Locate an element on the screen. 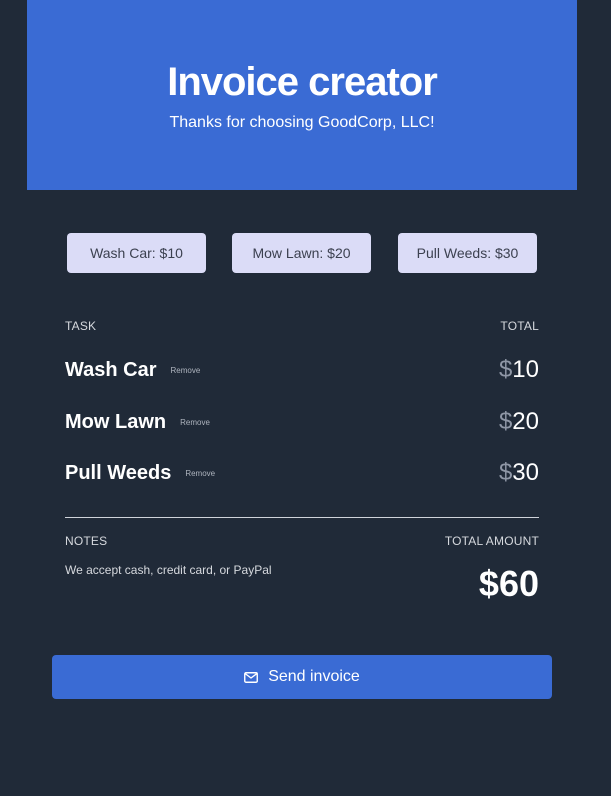  task-amount: $10 is located at coordinates (519, 370).